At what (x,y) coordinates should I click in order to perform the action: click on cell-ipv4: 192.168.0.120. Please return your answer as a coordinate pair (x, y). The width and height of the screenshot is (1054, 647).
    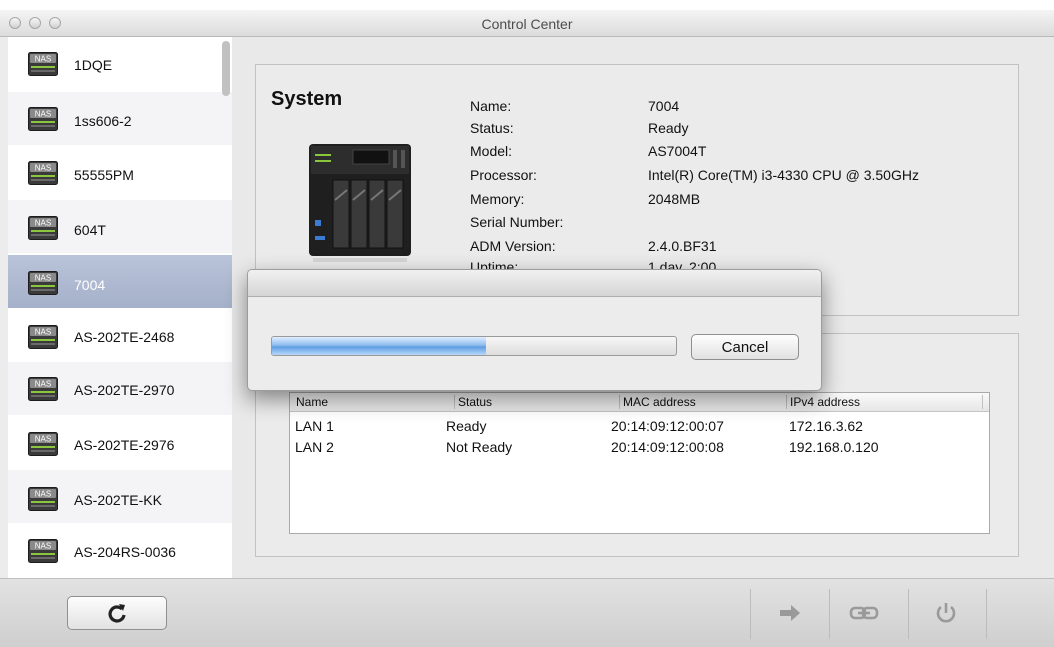
    Looking at the image, I should click on (834, 447).